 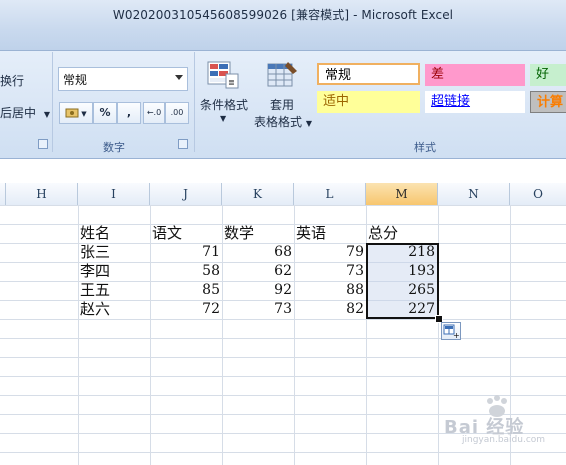 I want to click on increase-decimal-button: ←.0, so click(x=154, y=113).